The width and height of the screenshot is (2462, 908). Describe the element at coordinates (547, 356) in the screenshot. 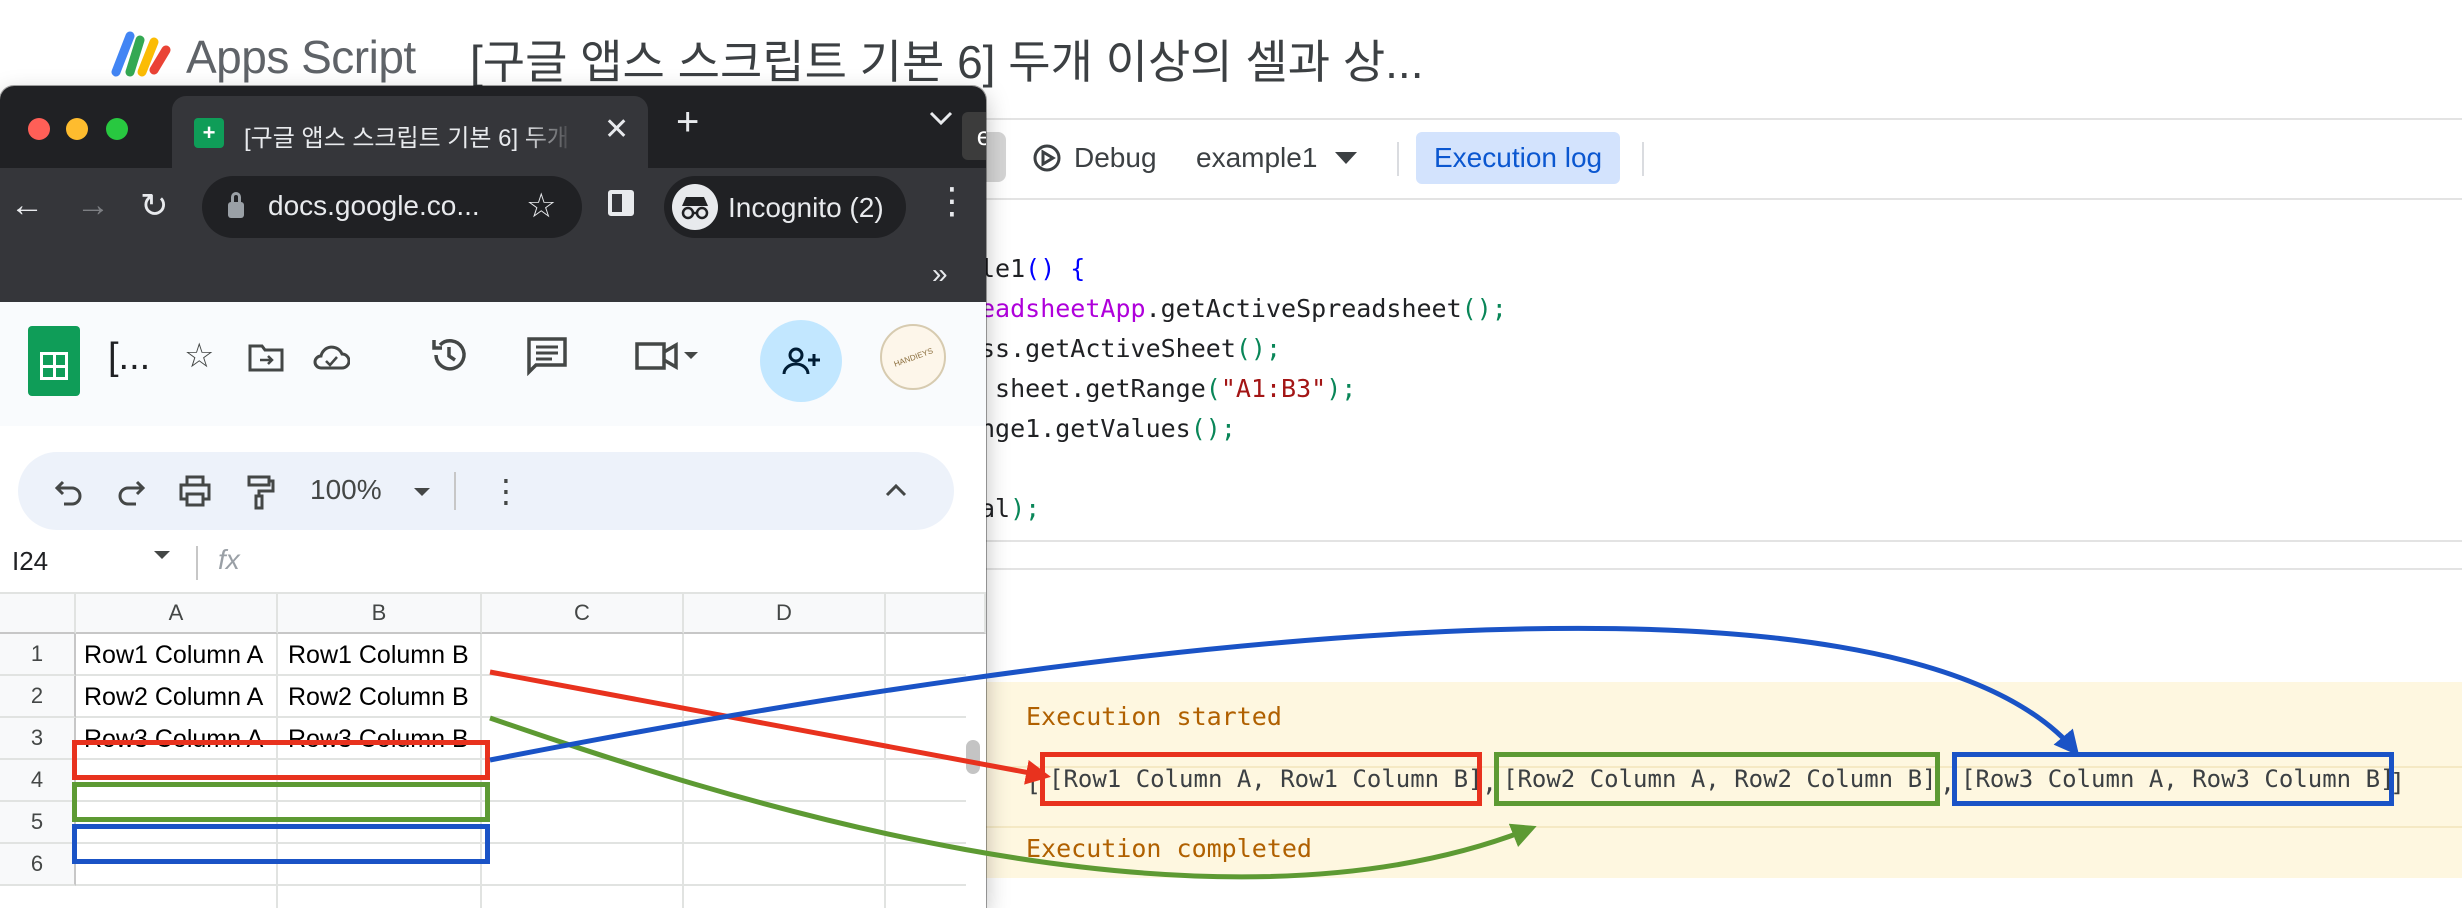

I see `comment-icon` at that location.